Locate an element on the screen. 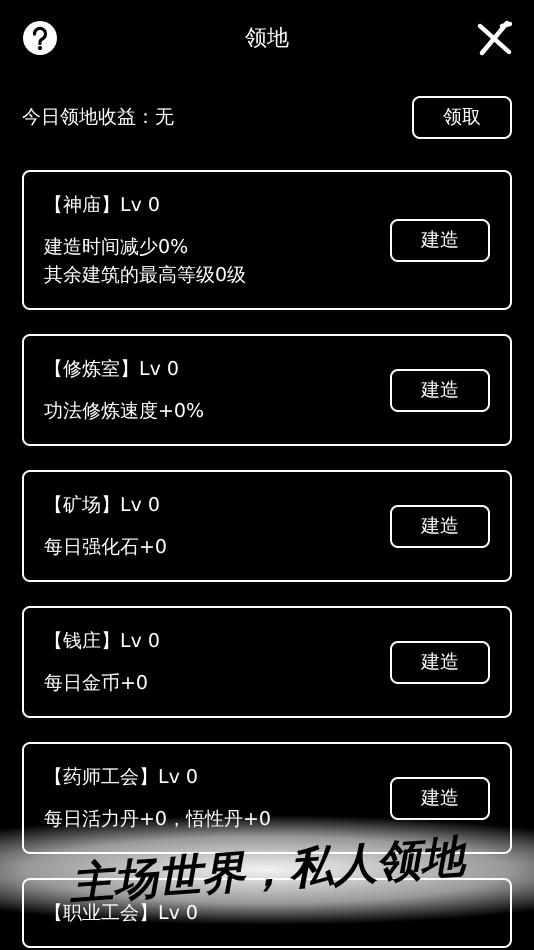 This screenshot has width=534, height=950. close-icon is located at coordinates (494, 38).